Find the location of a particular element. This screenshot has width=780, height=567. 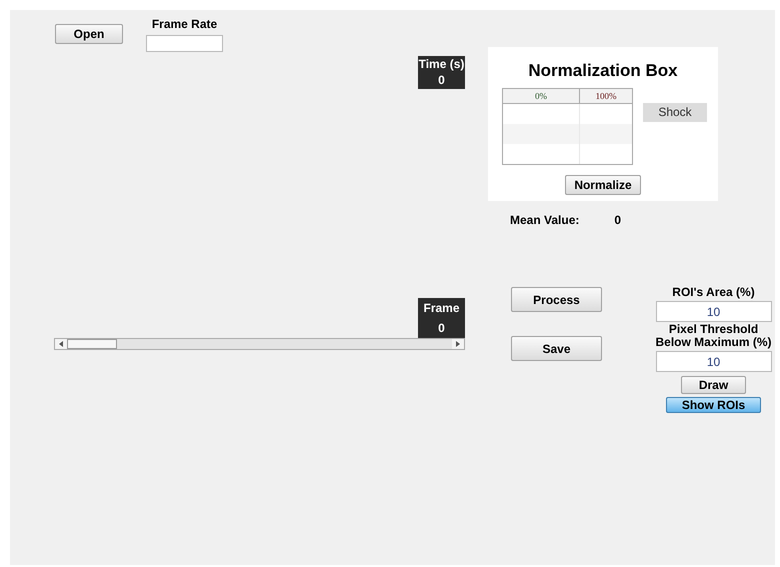

mean-value-label: Mean Value: is located at coordinates (545, 220).